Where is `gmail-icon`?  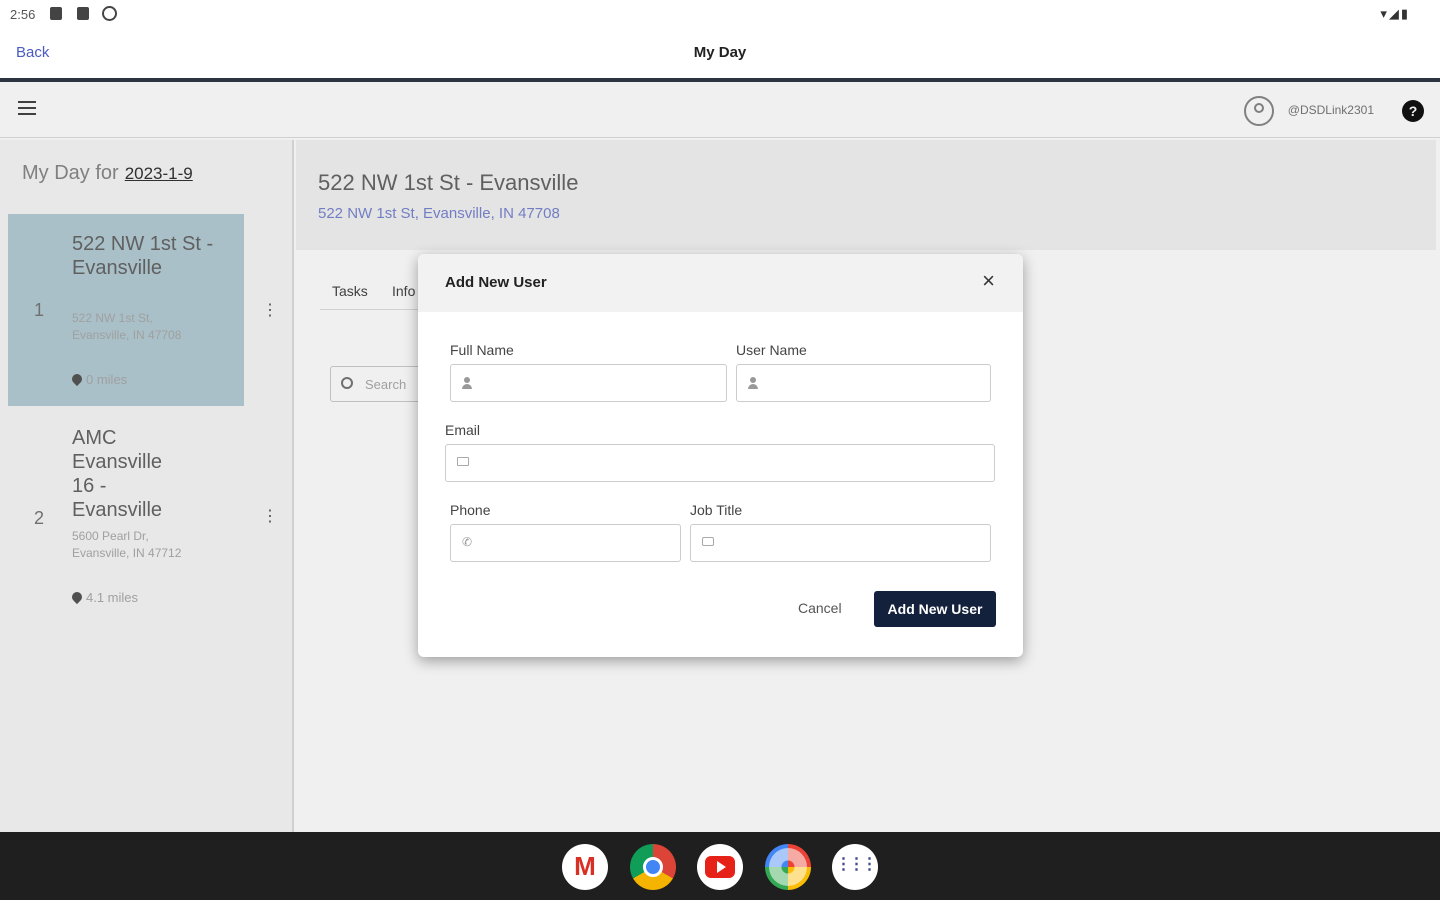 gmail-icon is located at coordinates (585, 867).